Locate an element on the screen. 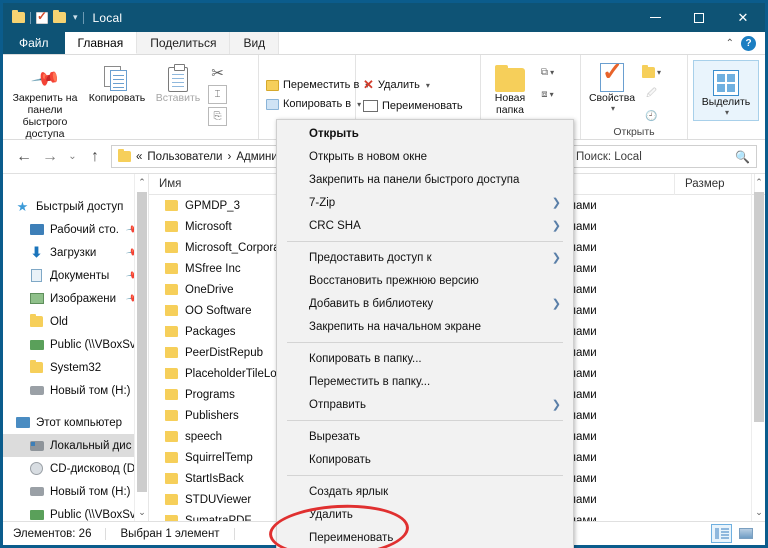 The height and width of the screenshot is (548, 768). menu-item-вырезать: Вырезать is located at coordinates (425, 436).